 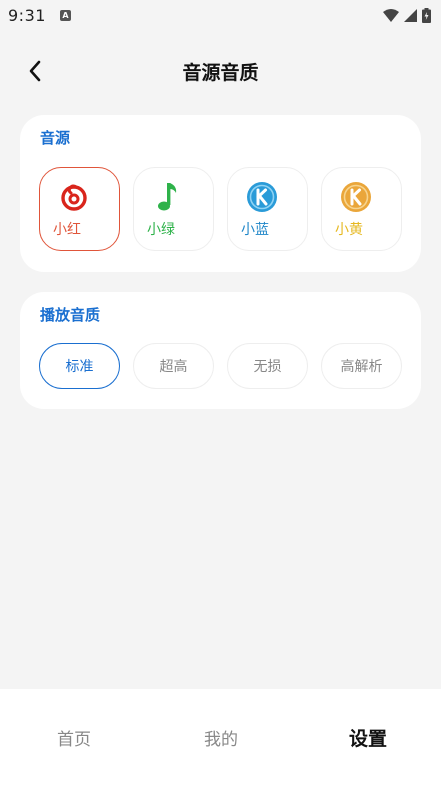 I want to click on source-option-xiaohong: 小红, so click(x=79, y=209).